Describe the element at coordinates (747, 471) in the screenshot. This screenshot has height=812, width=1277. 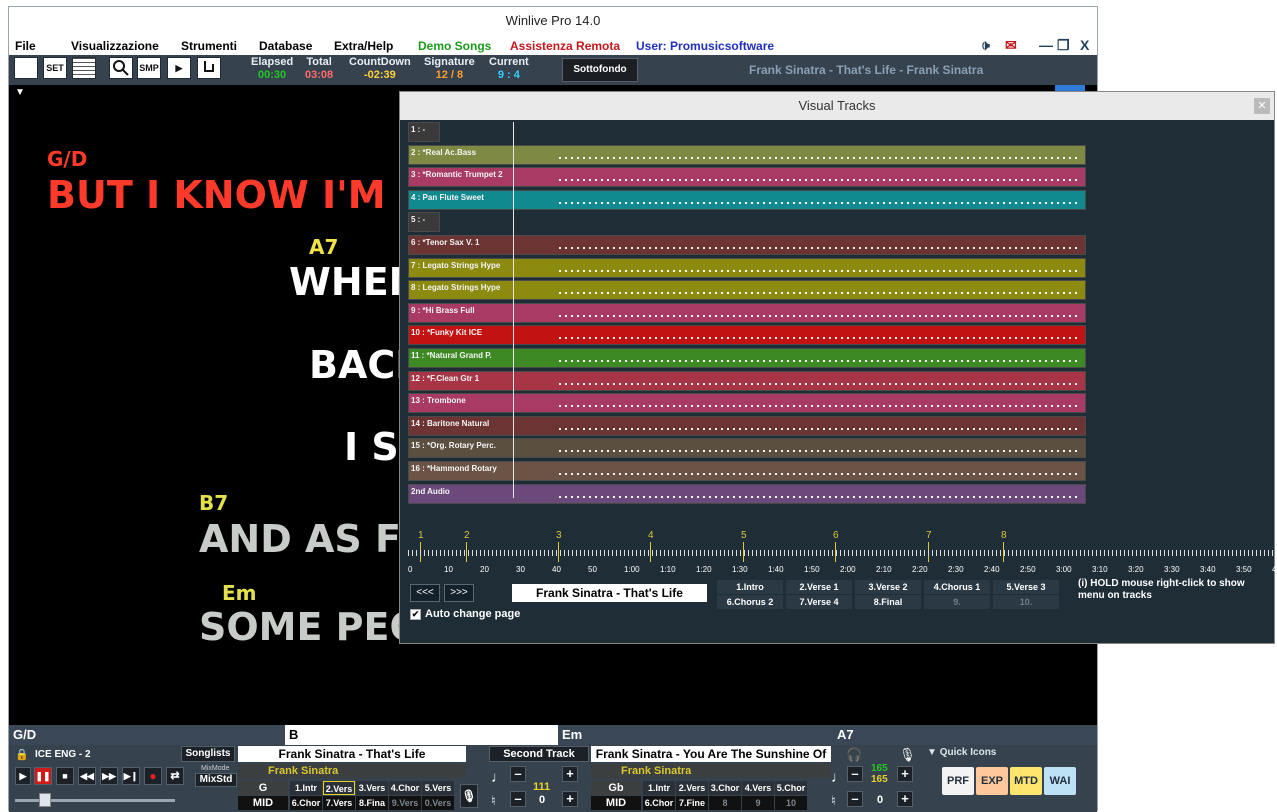
I see `track-row: 16 : *Hammond Rotary` at that location.